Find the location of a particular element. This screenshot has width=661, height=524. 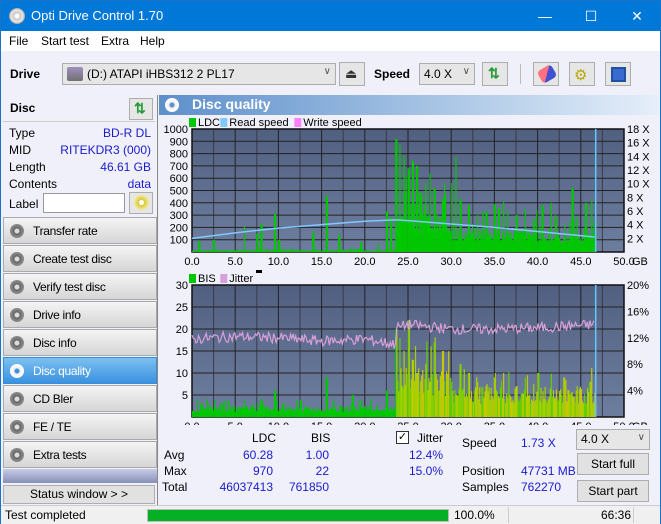

disc-label-input is located at coordinates (84, 203).